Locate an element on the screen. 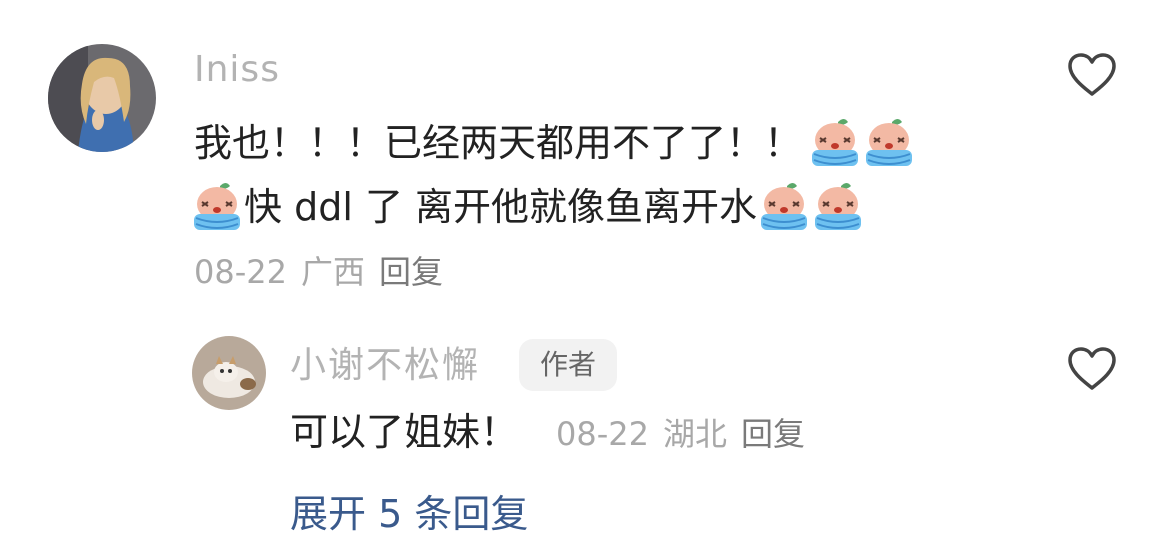 Image resolution: width=1170 pixels, height=536 pixels. reply-text: 可以了姐妹！ is located at coordinates (404, 432).